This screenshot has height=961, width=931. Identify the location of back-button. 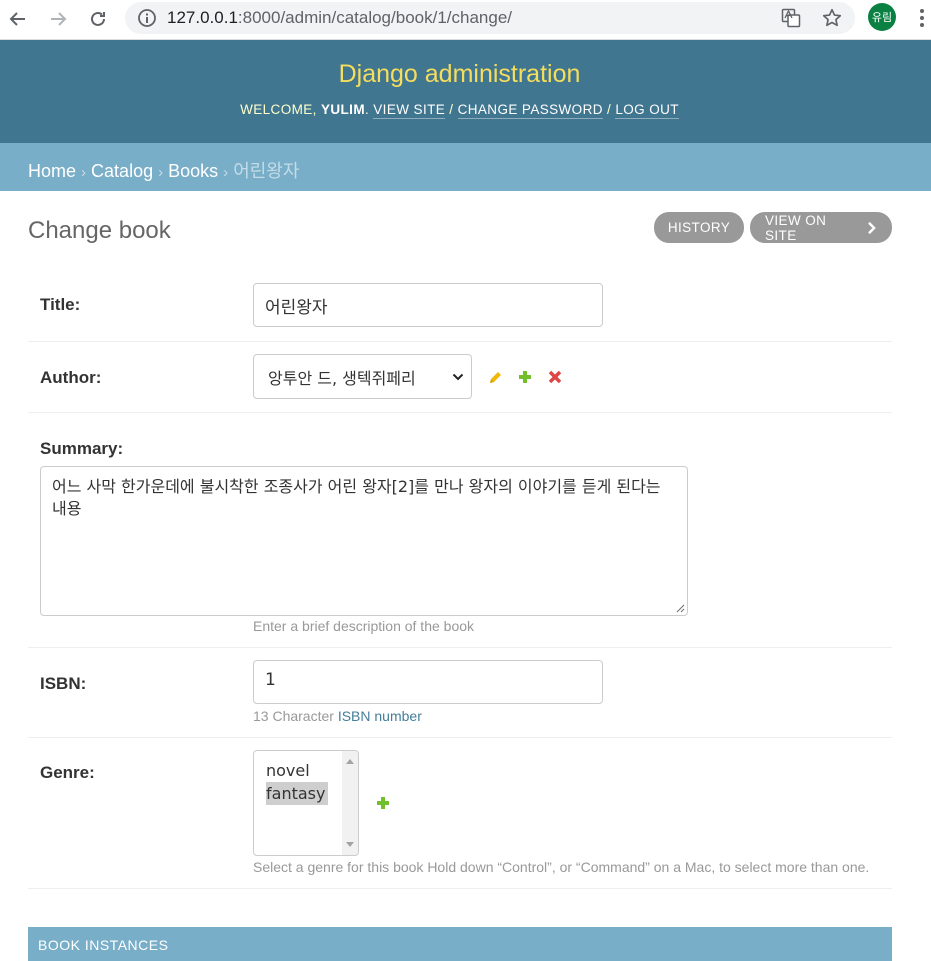
(18, 19).